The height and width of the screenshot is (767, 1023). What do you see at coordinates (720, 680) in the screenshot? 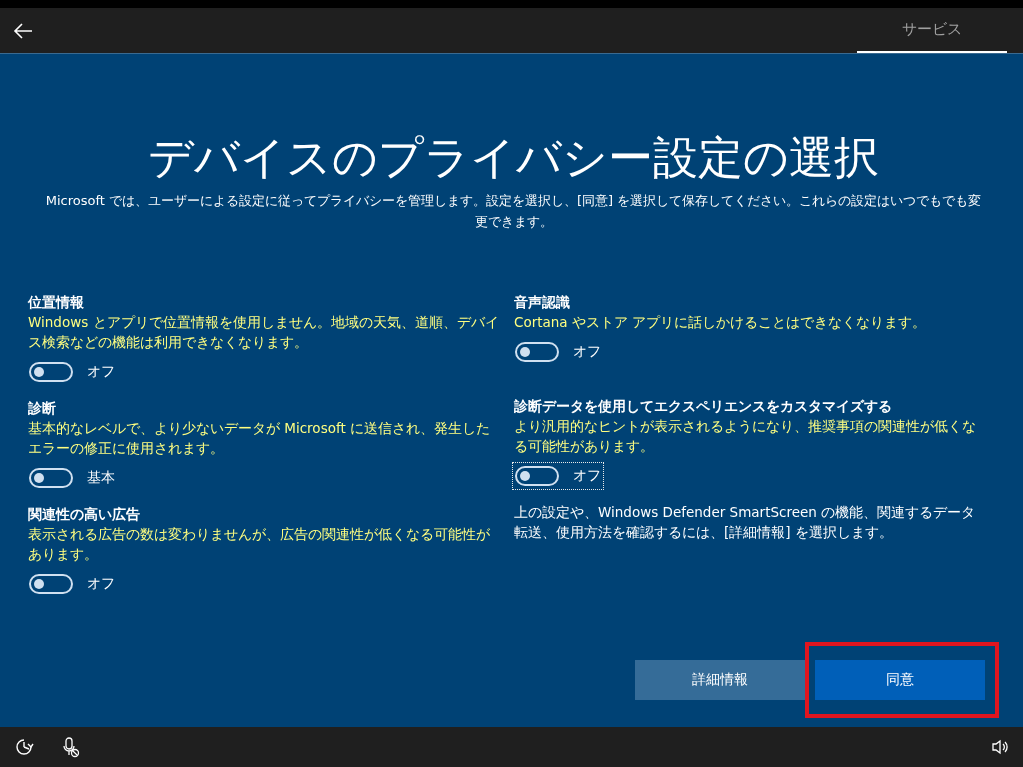
I see `more-info-button: 詳細情報` at bounding box center [720, 680].